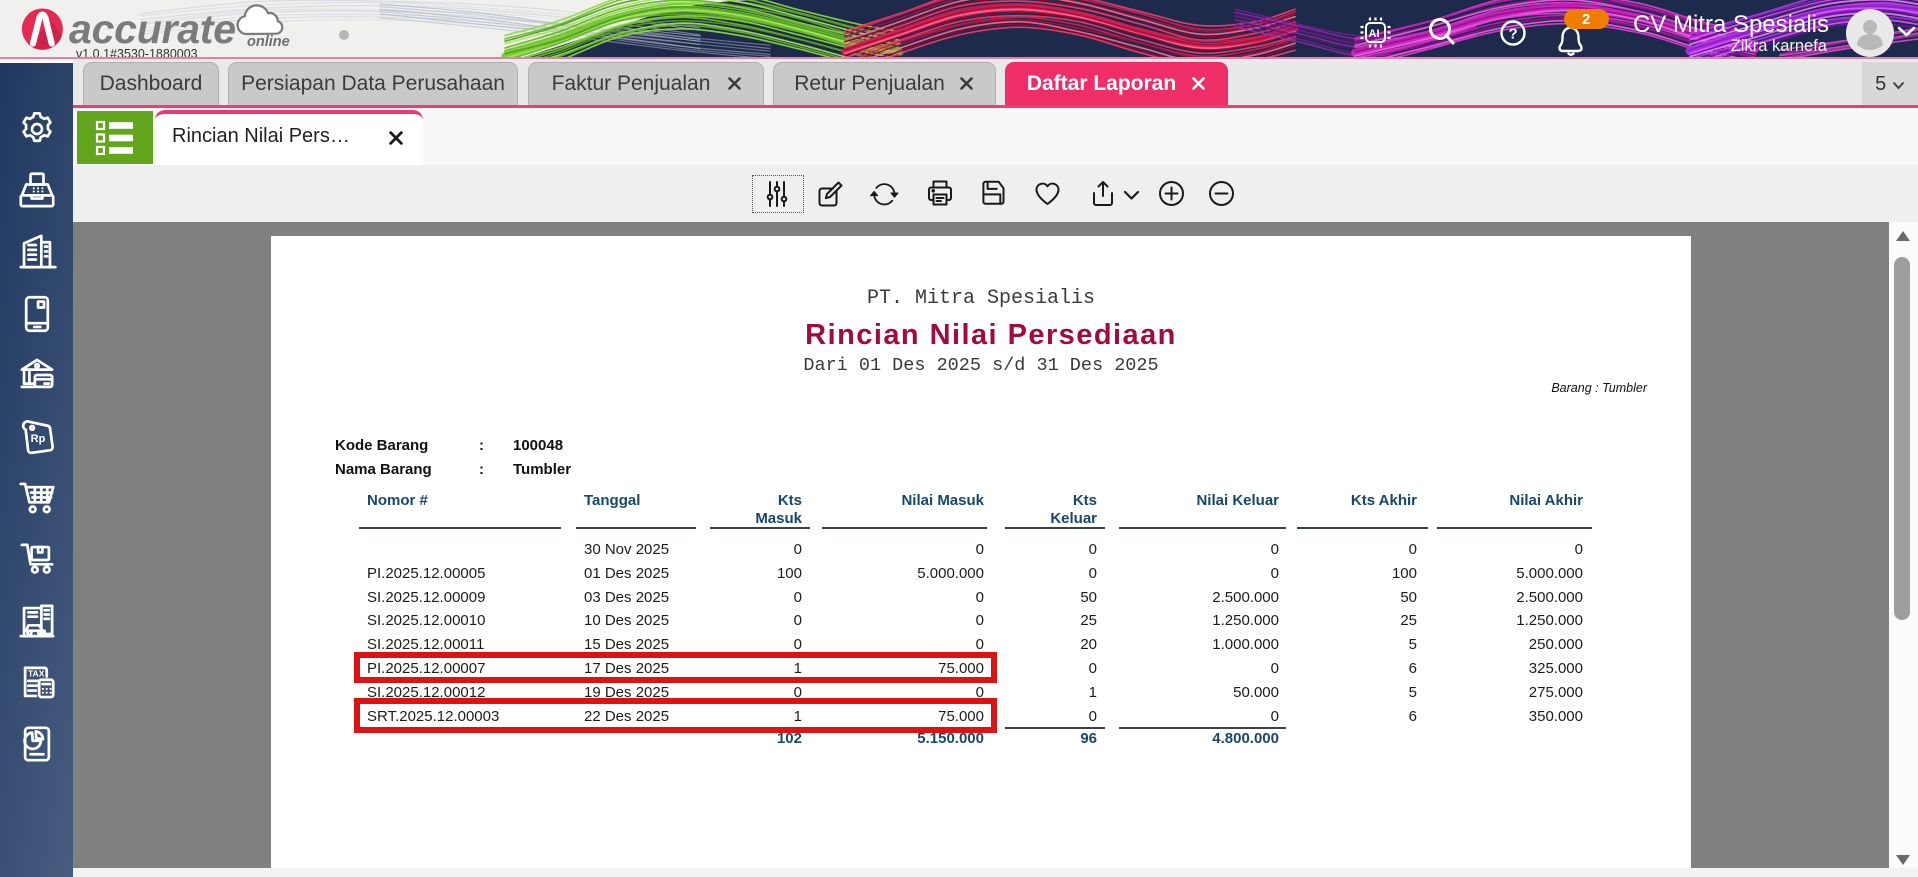 The height and width of the screenshot is (877, 1918). Describe the element at coordinates (1731, 24) in the screenshot. I see `svg-text: CV Mitra Spesialis` at that location.